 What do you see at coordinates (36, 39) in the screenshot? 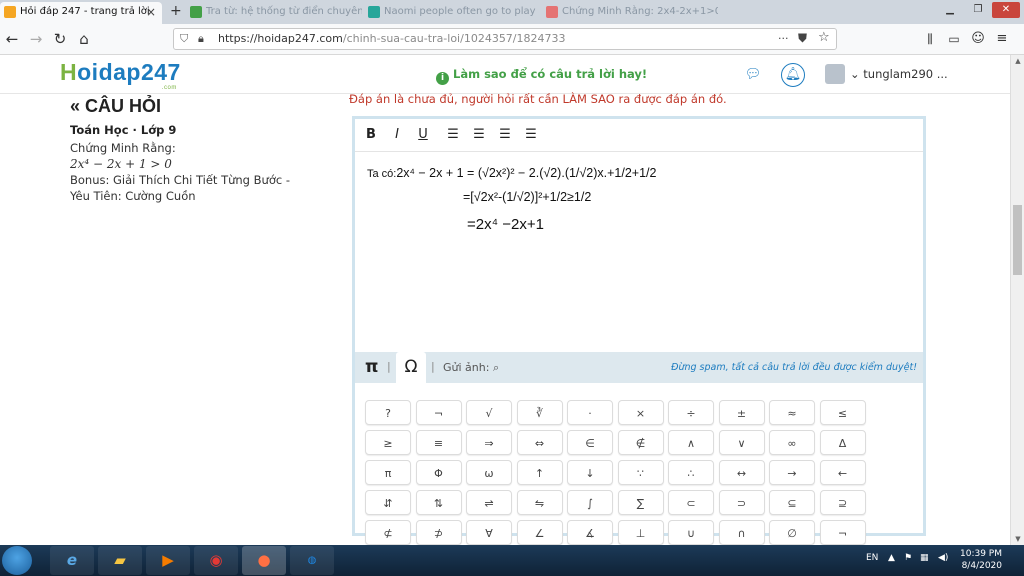
I see `forward-arrow-icon: →` at bounding box center [36, 39].